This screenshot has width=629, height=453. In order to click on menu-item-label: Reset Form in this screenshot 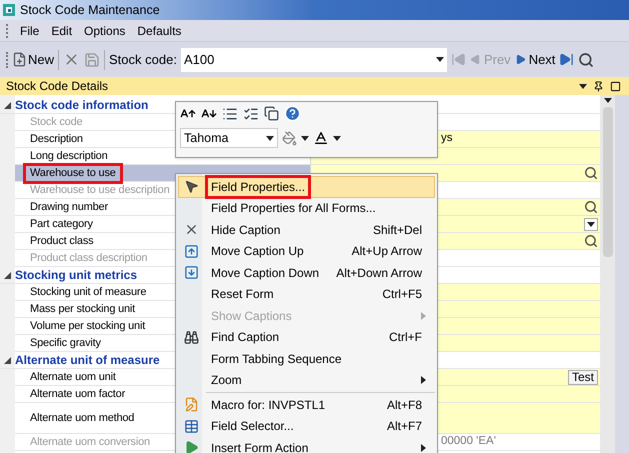, I will do `click(242, 295)`.